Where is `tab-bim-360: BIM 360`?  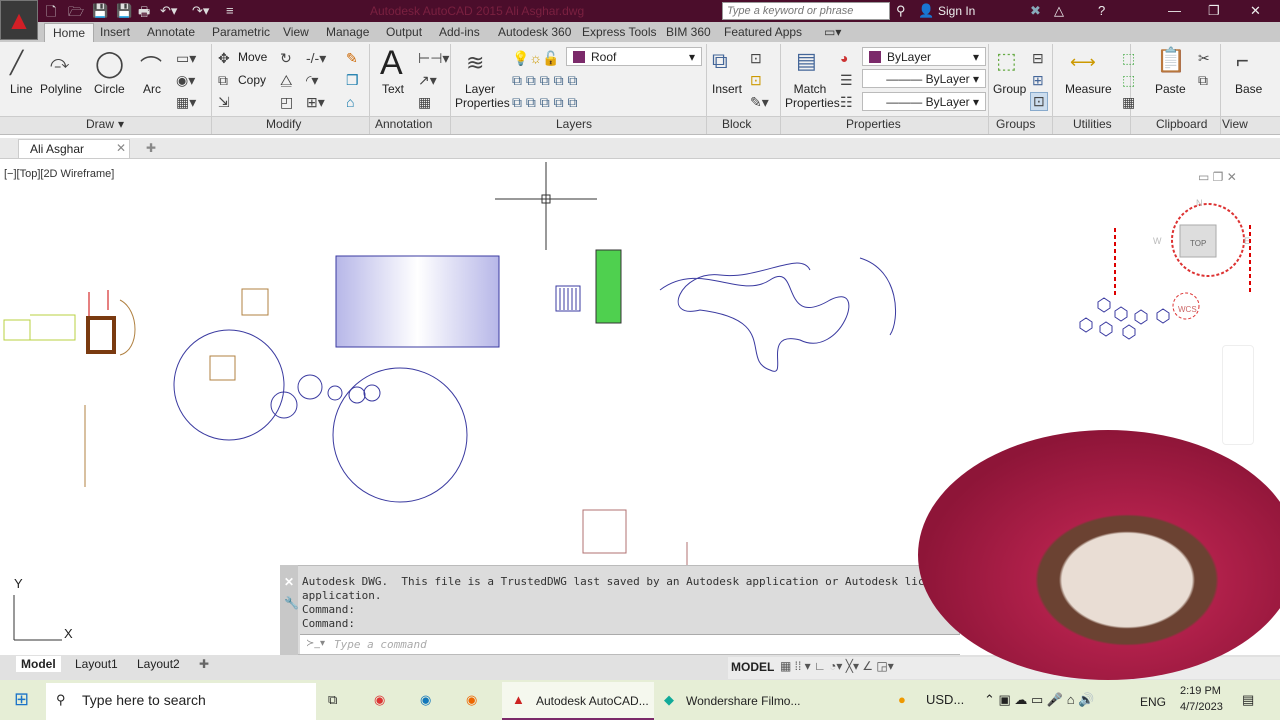 tab-bim-360: BIM 360 is located at coordinates (688, 32).